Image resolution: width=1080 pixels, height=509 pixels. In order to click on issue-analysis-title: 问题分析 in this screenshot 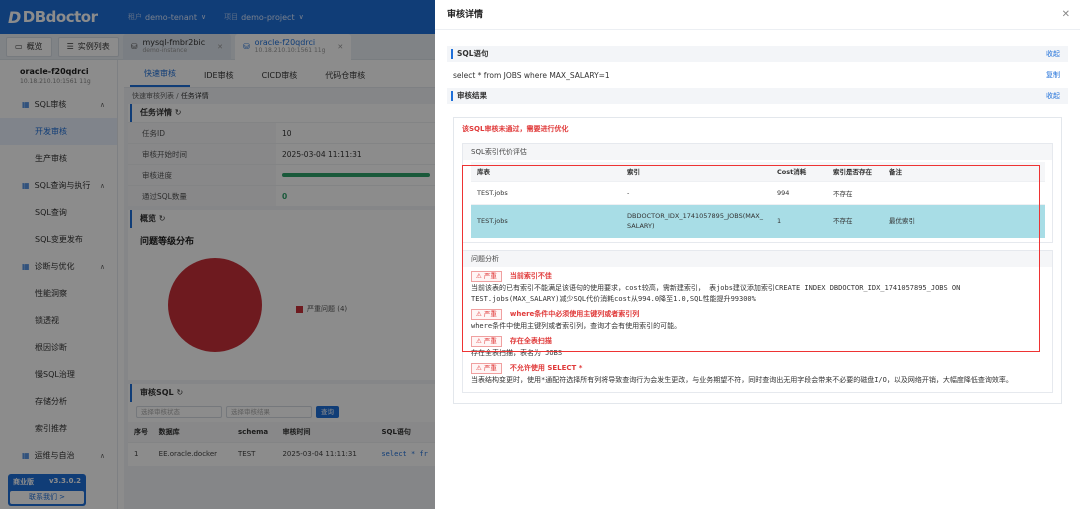, I will do `click(757, 259)`.